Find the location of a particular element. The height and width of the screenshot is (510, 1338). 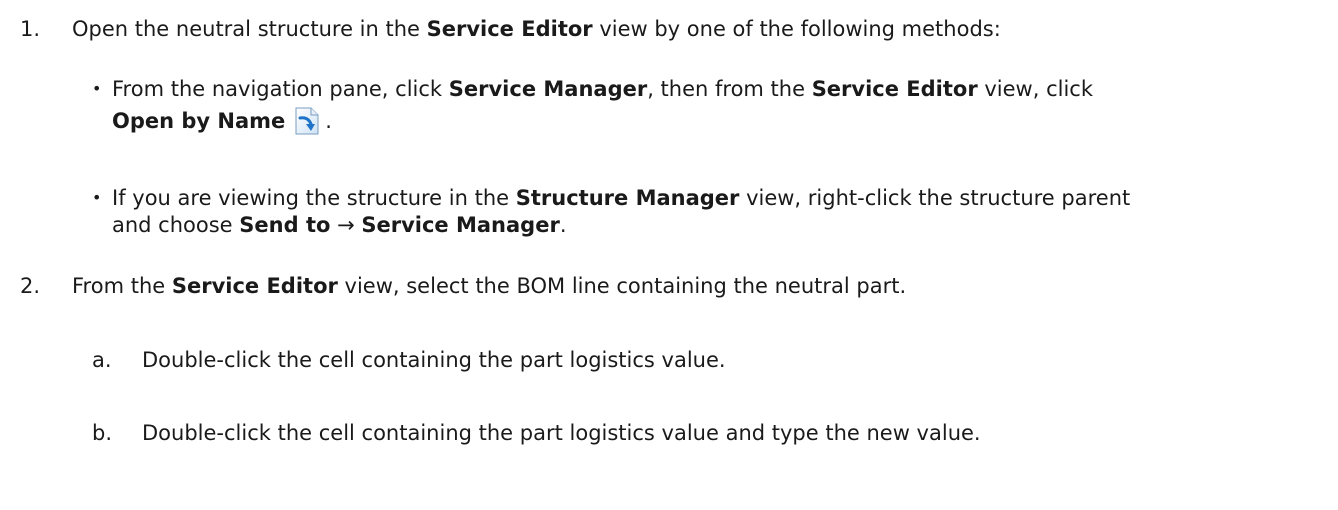

open-by-name-icon is located at coordinates (308, 121).